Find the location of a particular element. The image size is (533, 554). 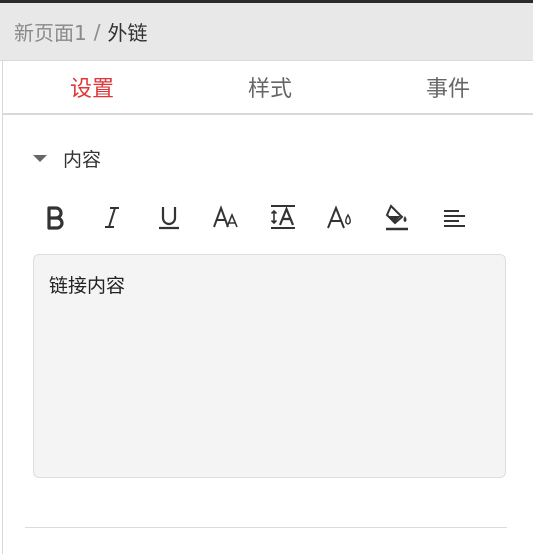

fill-color-button is located at coordinates (397, 217).